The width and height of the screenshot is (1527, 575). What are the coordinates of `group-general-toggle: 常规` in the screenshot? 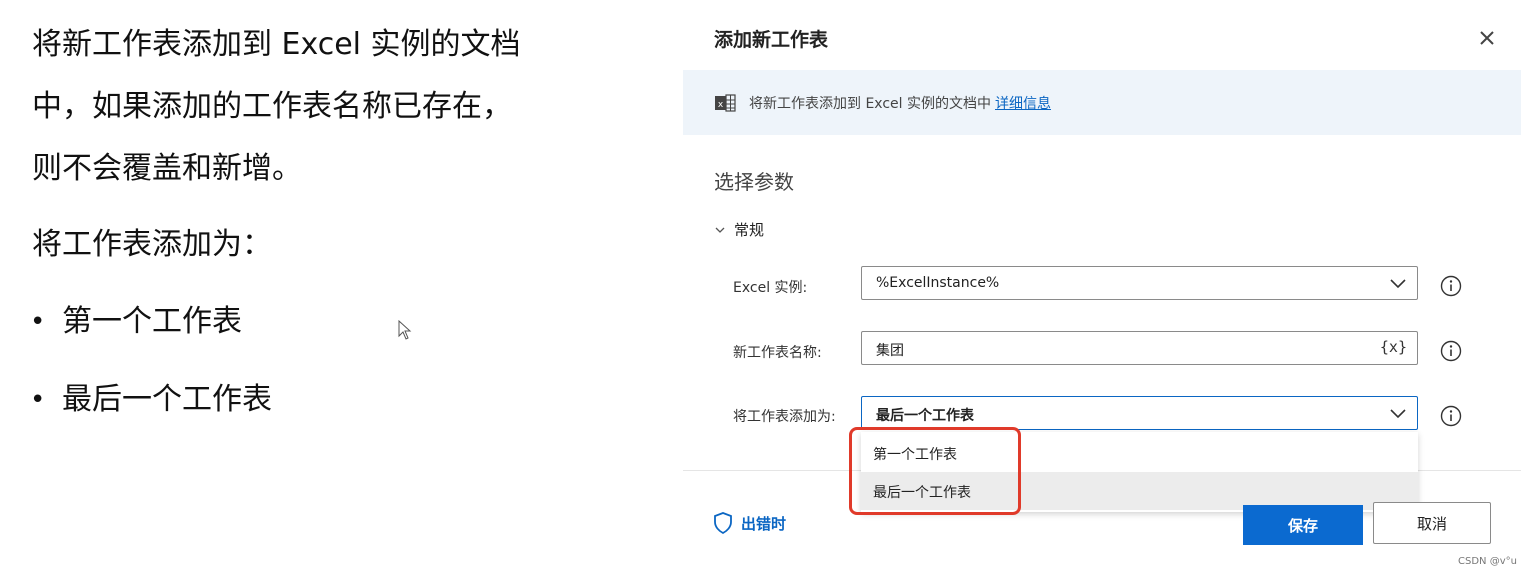 It's located at (739, 229).